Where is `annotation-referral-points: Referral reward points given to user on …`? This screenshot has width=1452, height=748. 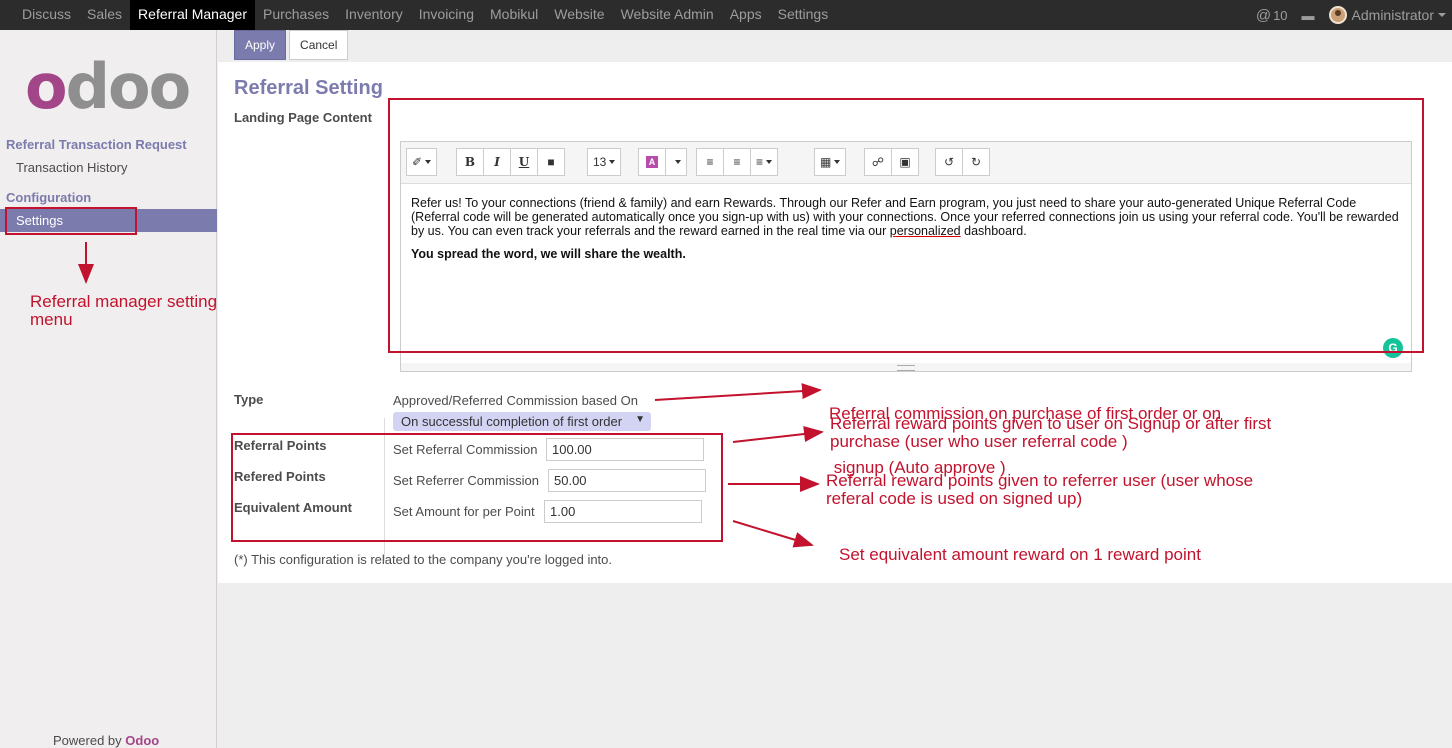
annotation-referral-points: Referral reward points given to user on … is located at coordinates (1050, 433).